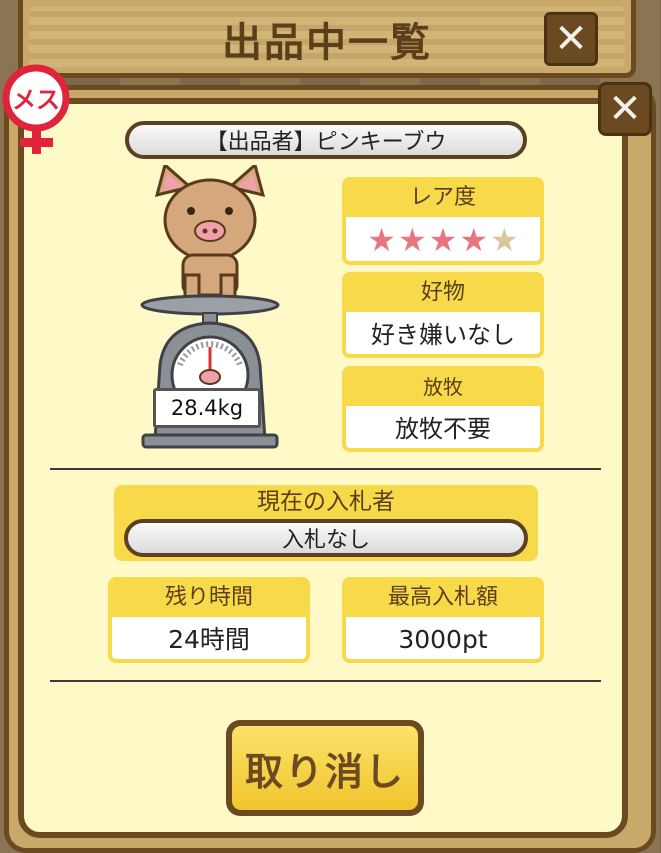 Image resolution: width=661 pixels, height=853 pixels. Describe the element at coordinates (36, 100) in the screenshot. I see `gender-label: メス` at that location.